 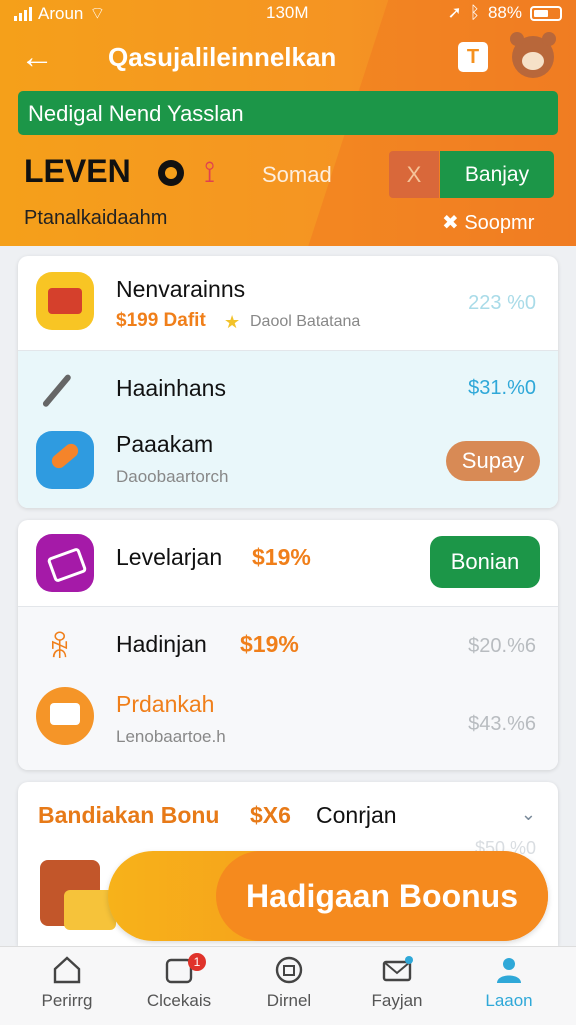 I want to click on tab-label: Fayjan, so click(x=397, y=1000).